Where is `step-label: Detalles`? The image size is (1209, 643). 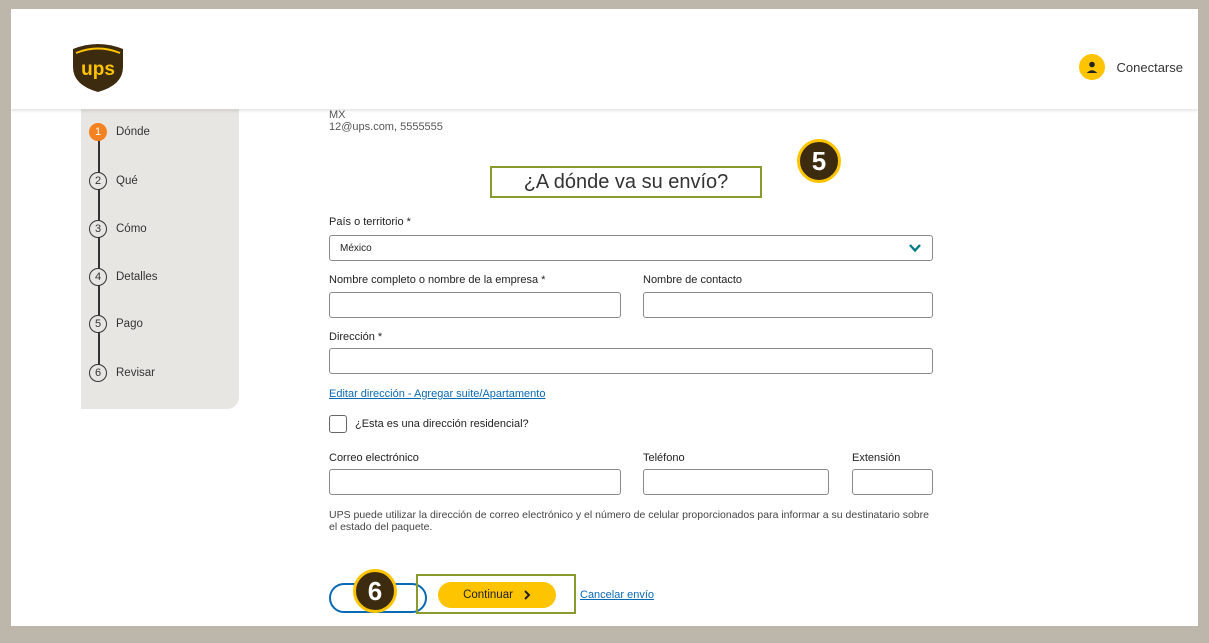 step-label: Detalles is located at coordinates (137, 277).